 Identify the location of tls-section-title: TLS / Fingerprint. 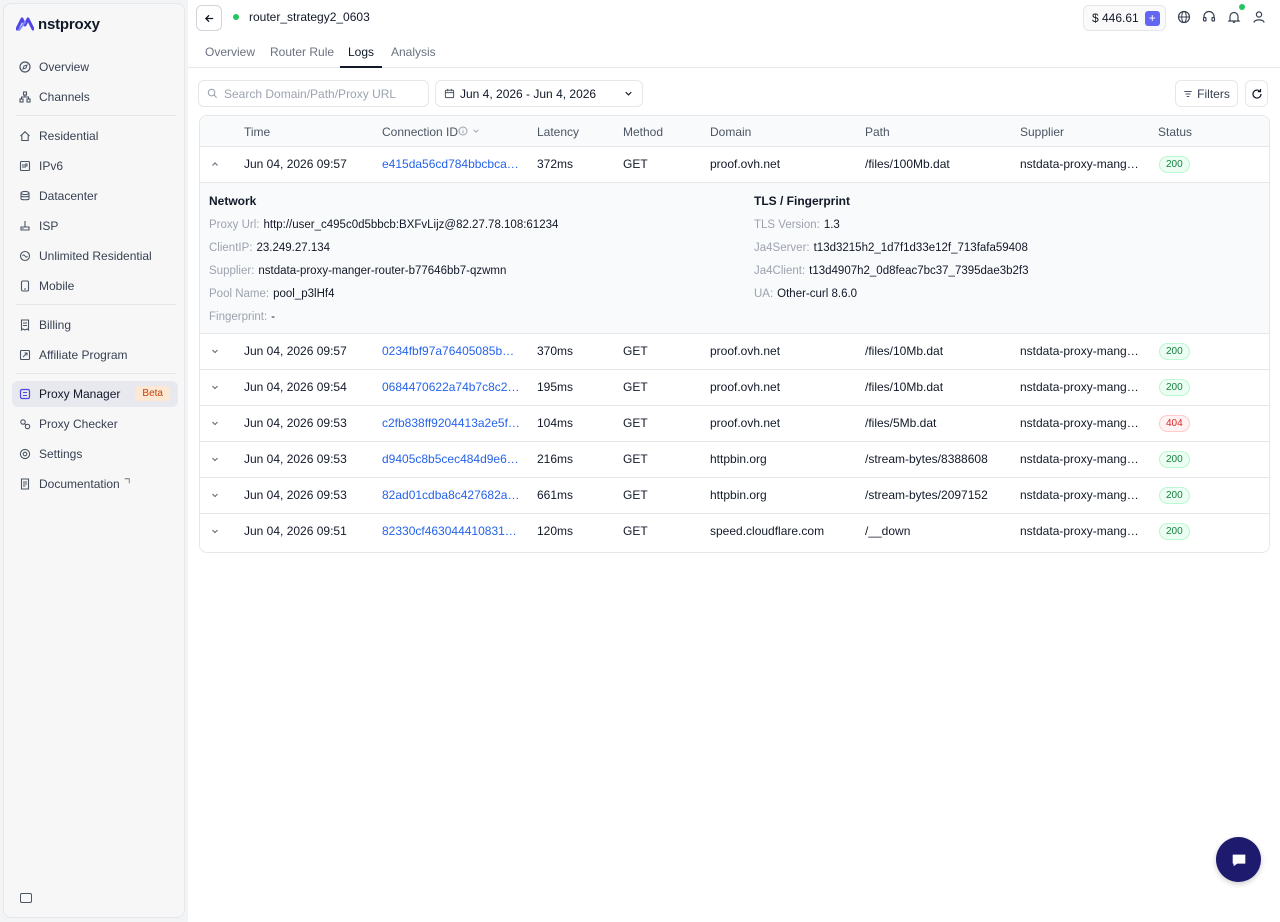
(802, 201).